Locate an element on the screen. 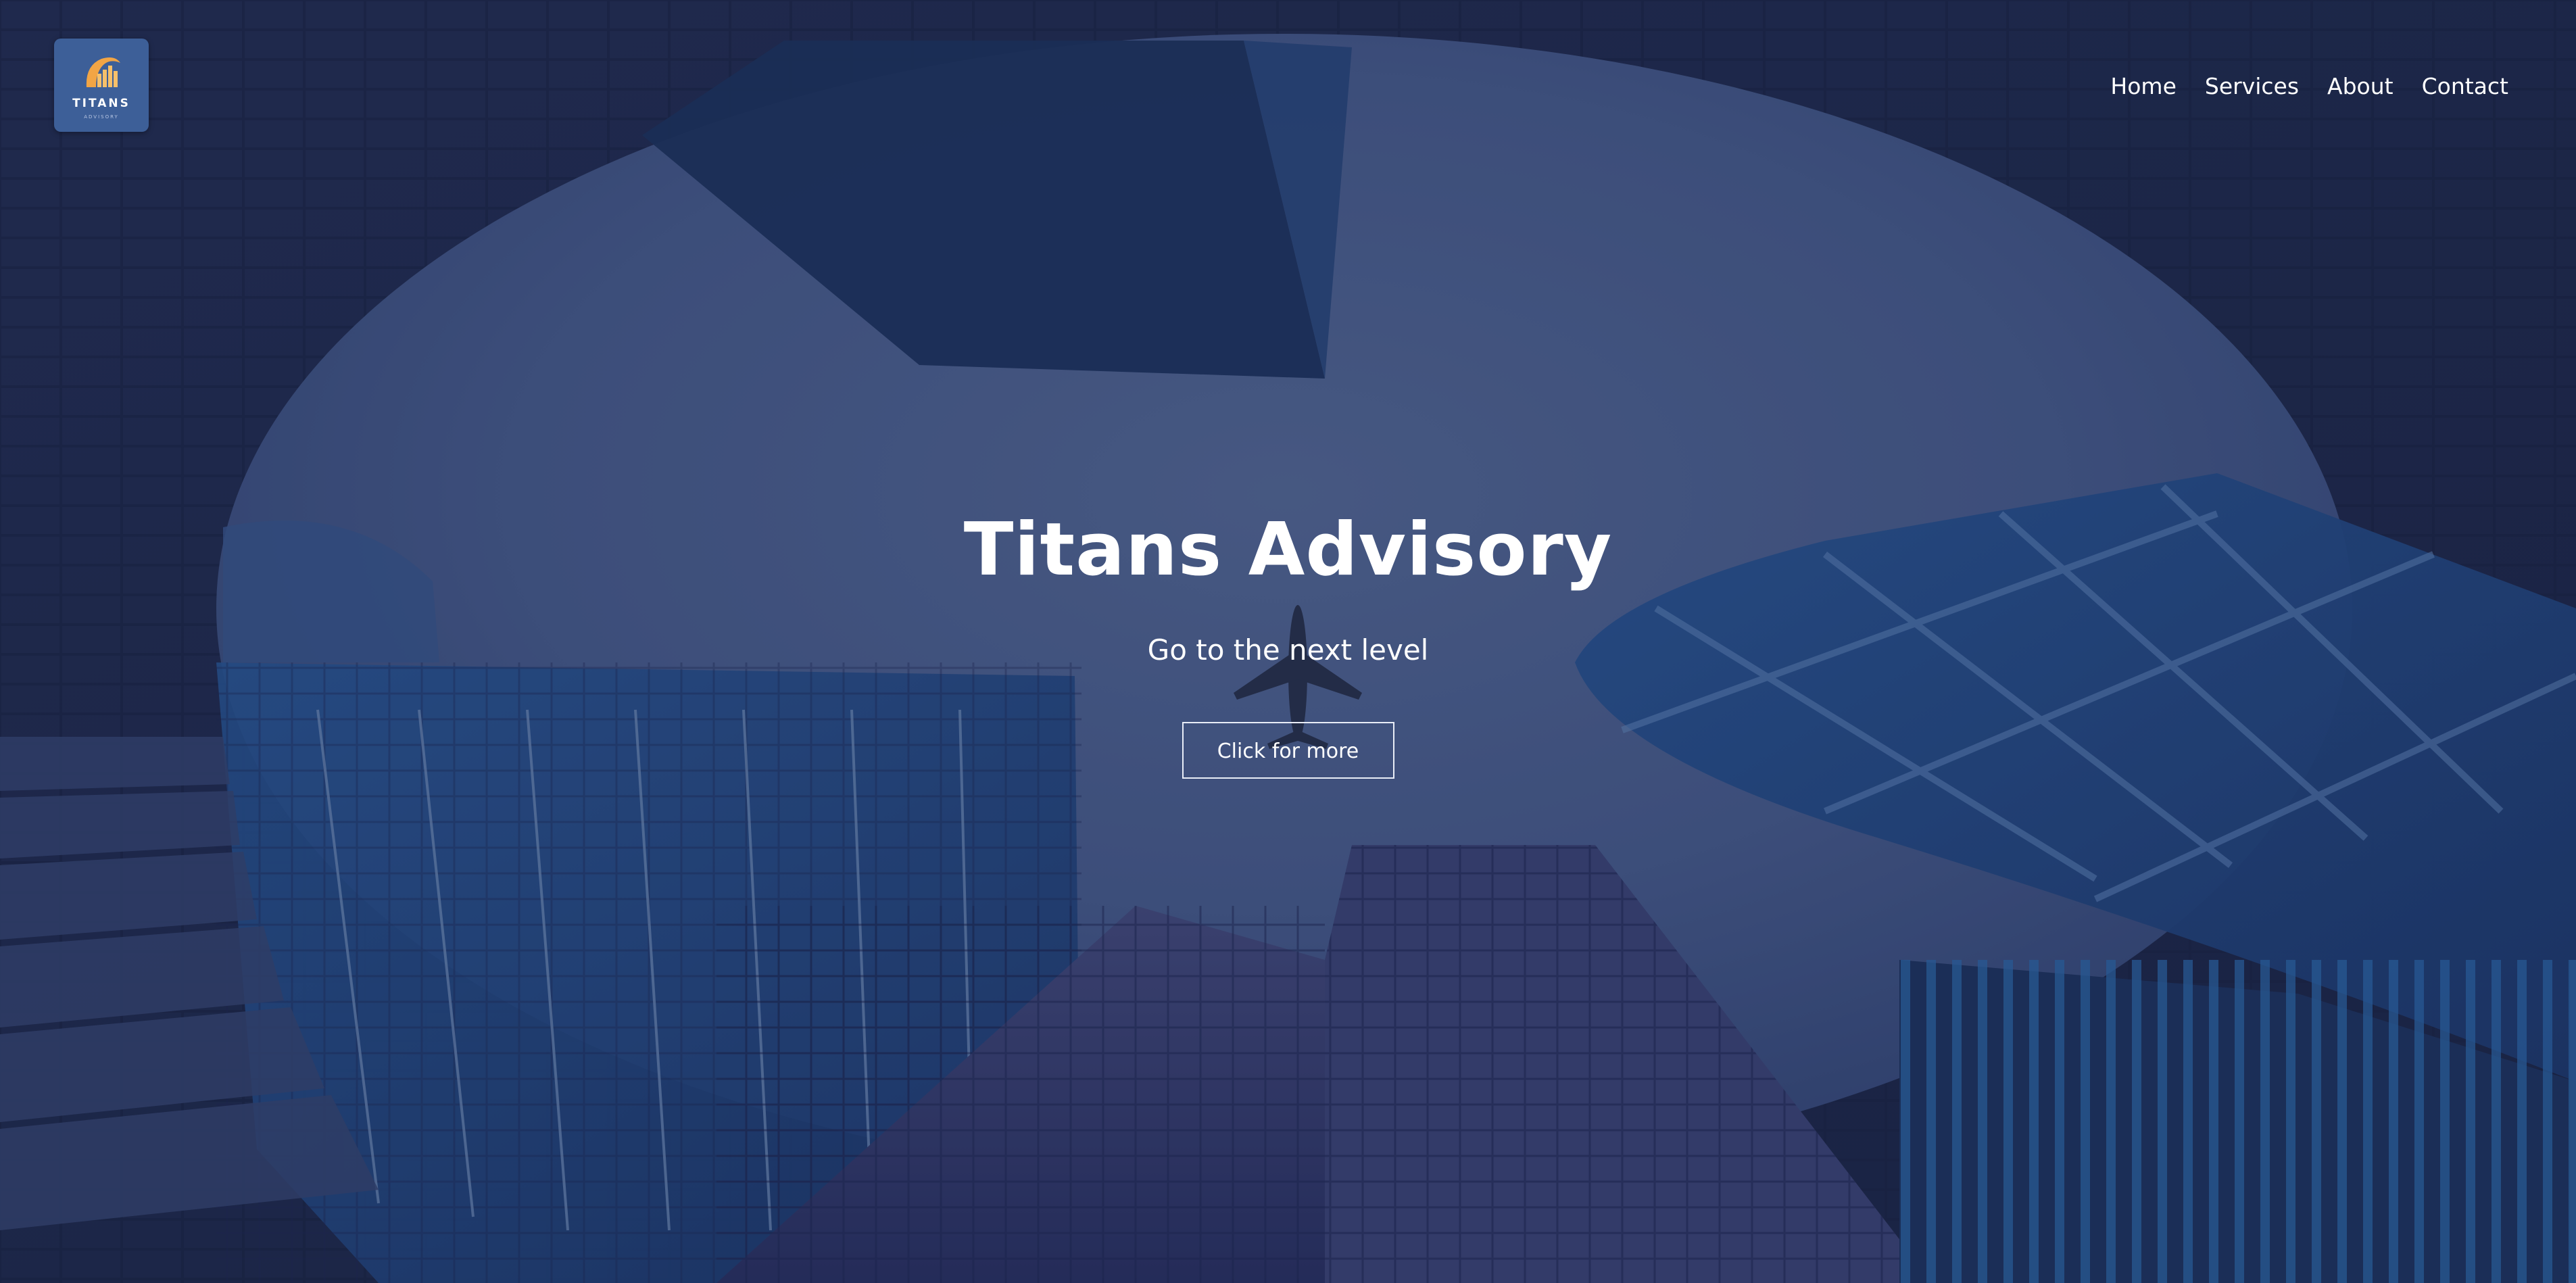 The height and width of the screenshot is (1283, 2576). nav-home: Home is located at coordinates (2143, 86).